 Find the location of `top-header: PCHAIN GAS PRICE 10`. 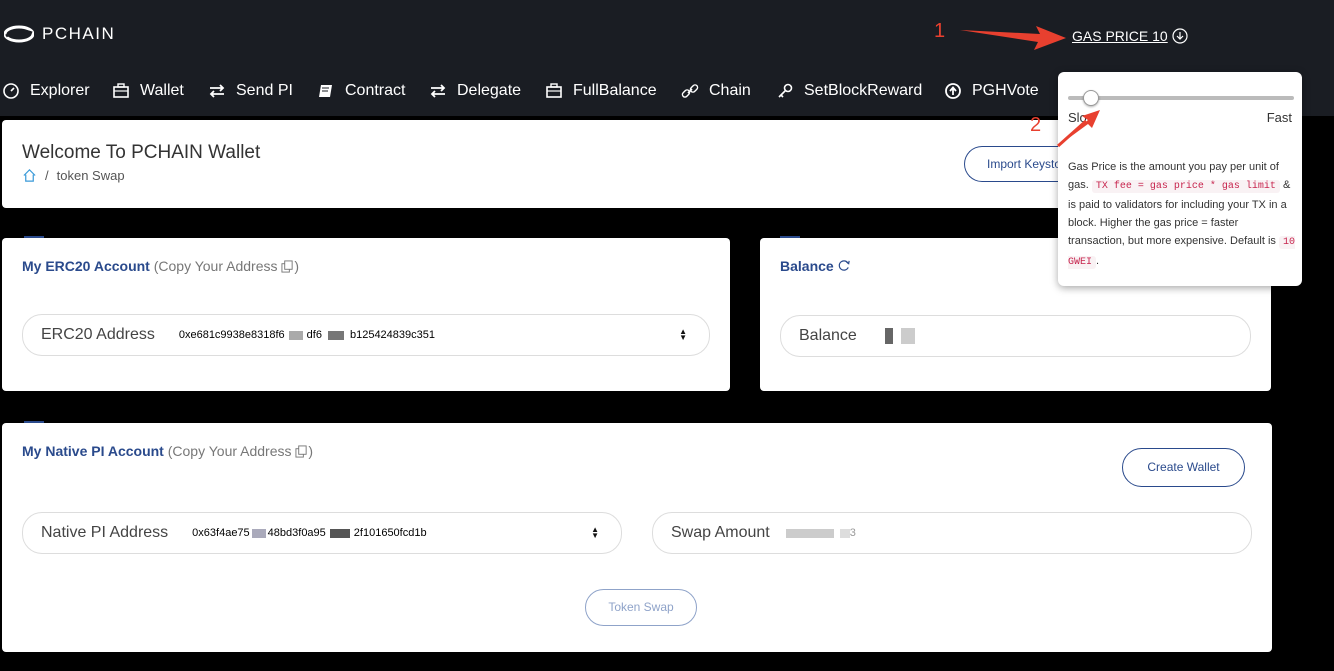

top-header: PCHAIN GAS PRICE 10 is located at coordinates (667, 36).